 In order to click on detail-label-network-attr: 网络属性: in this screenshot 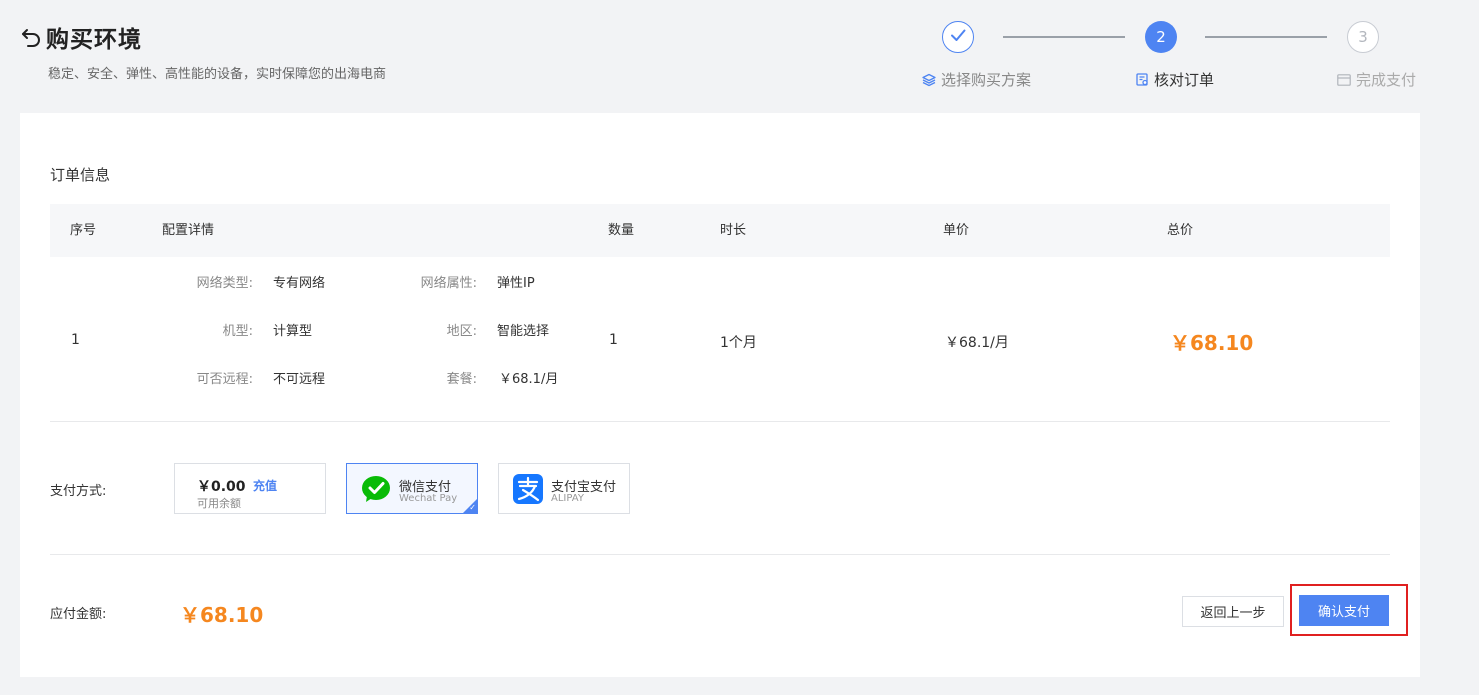, I will do `click(448, 283)`.